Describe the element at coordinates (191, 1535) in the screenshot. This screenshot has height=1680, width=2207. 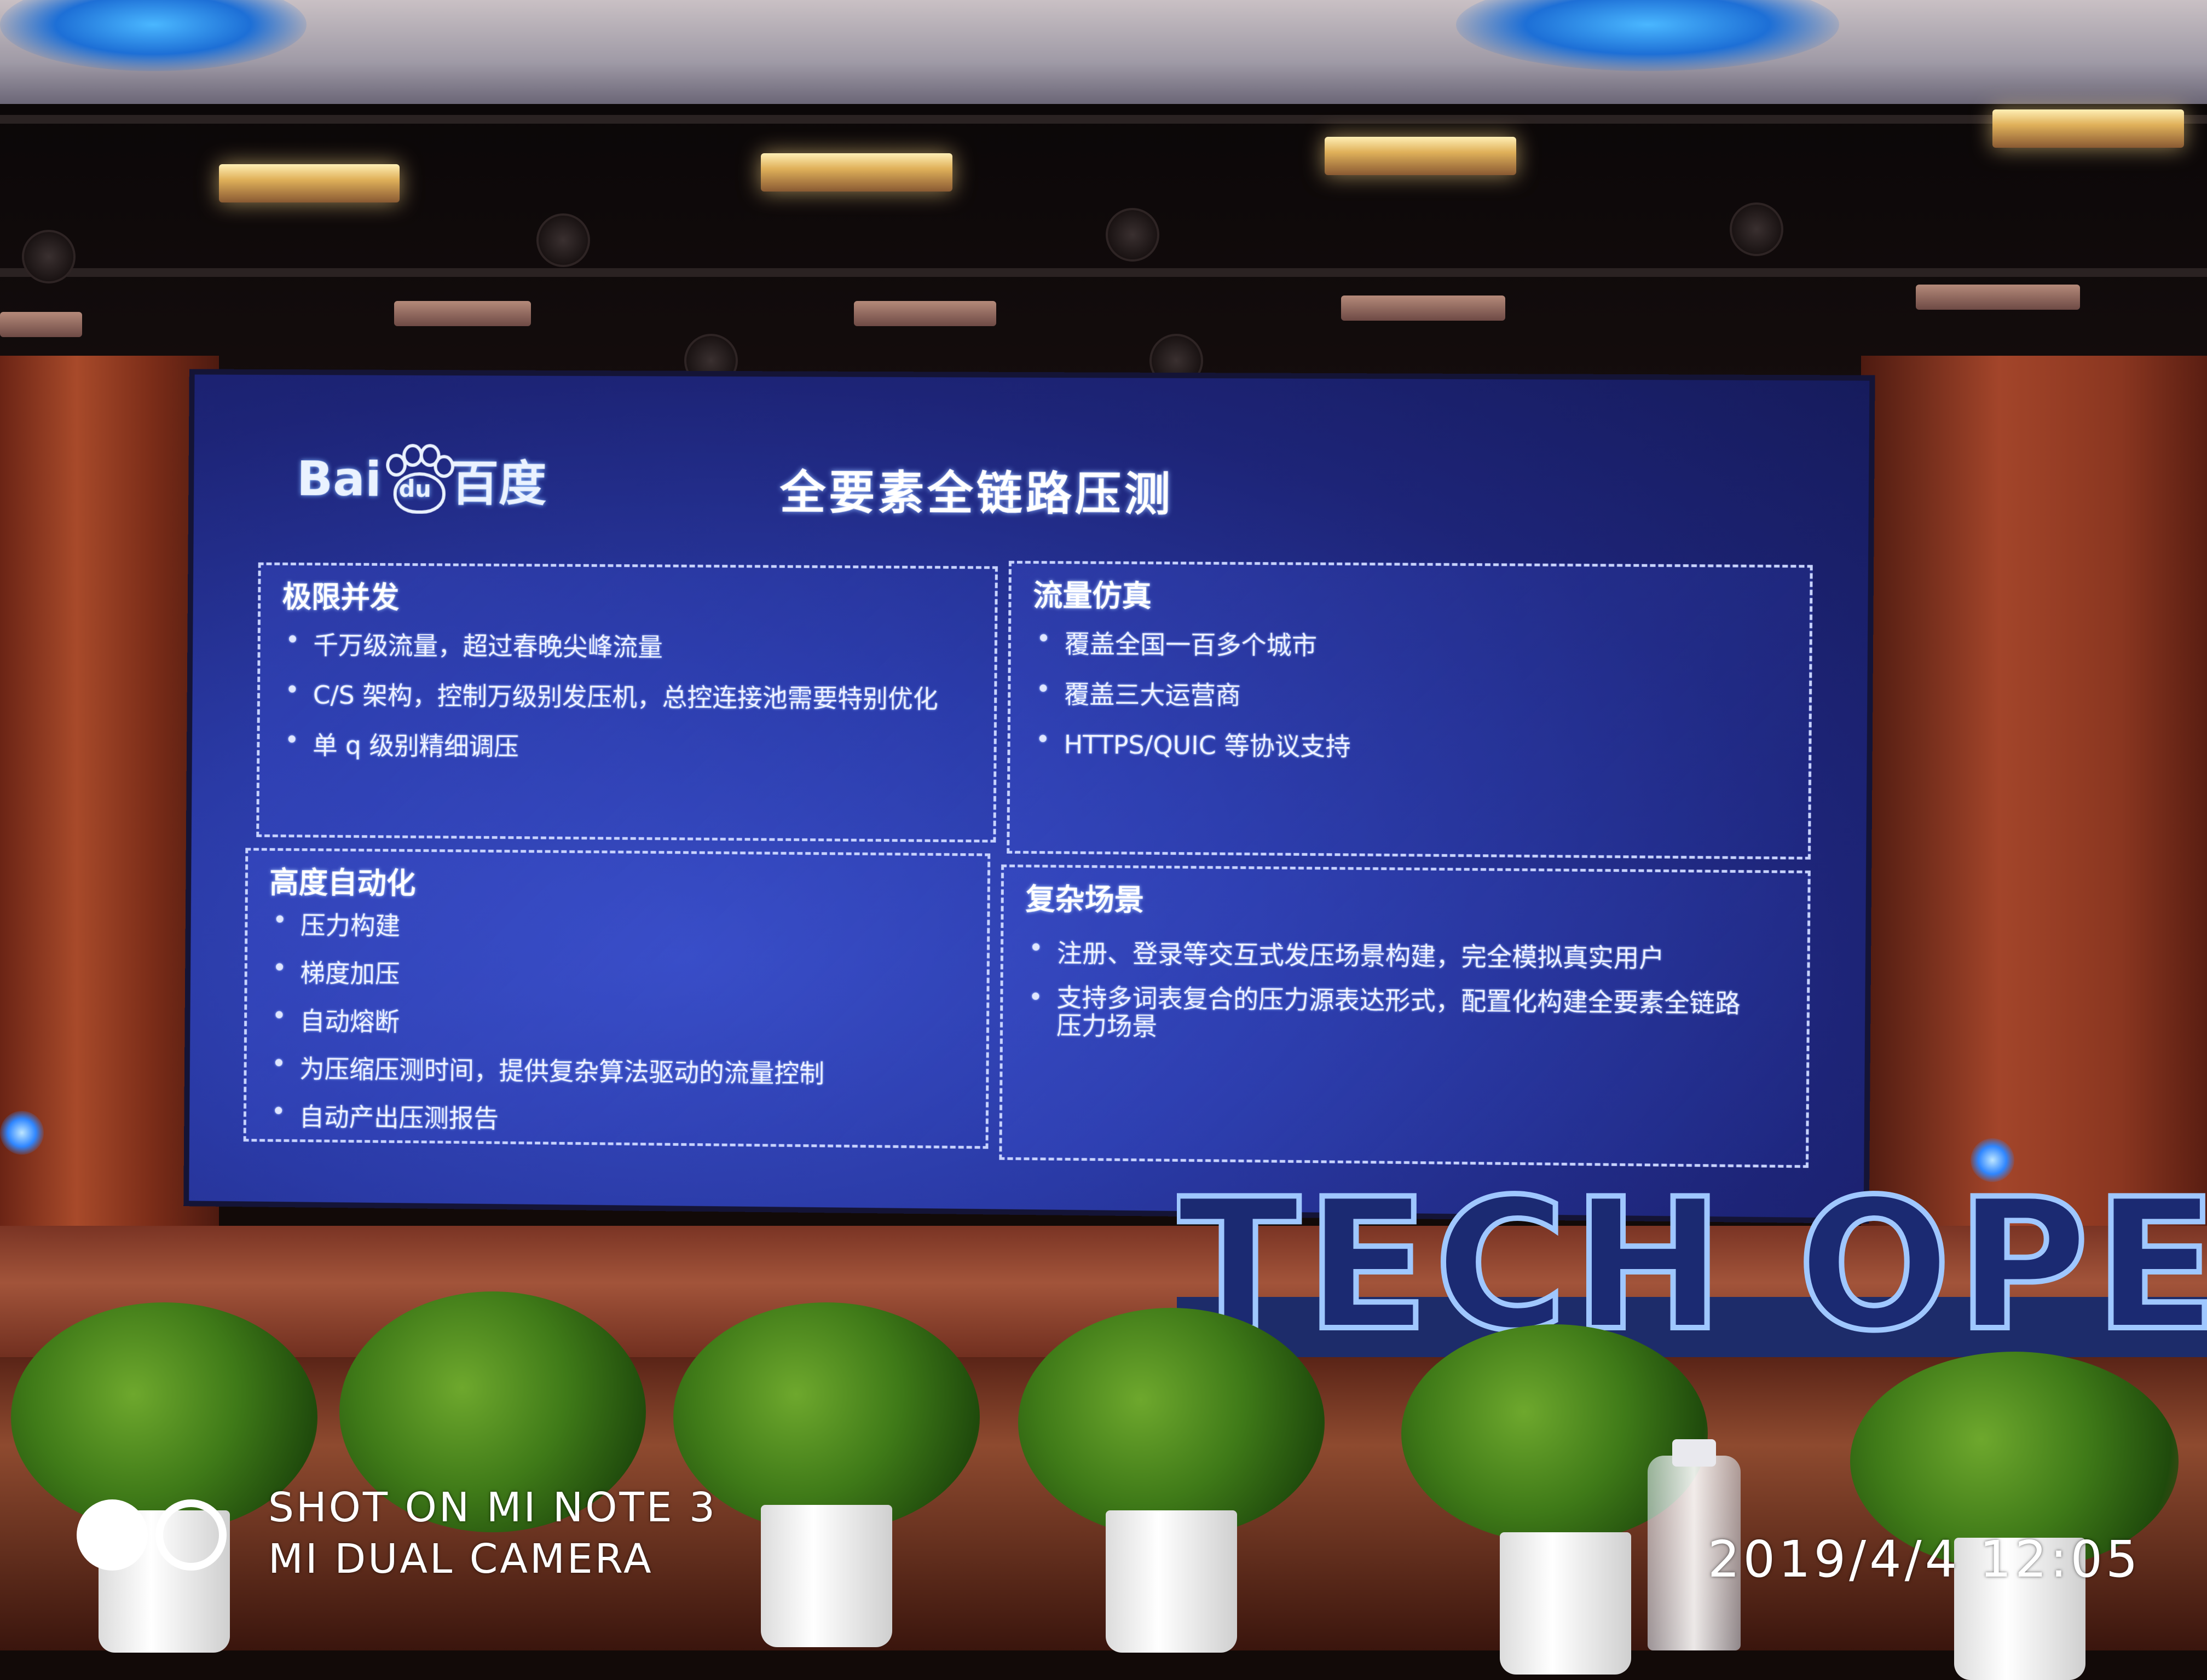
I see `ring-icon` at that location.